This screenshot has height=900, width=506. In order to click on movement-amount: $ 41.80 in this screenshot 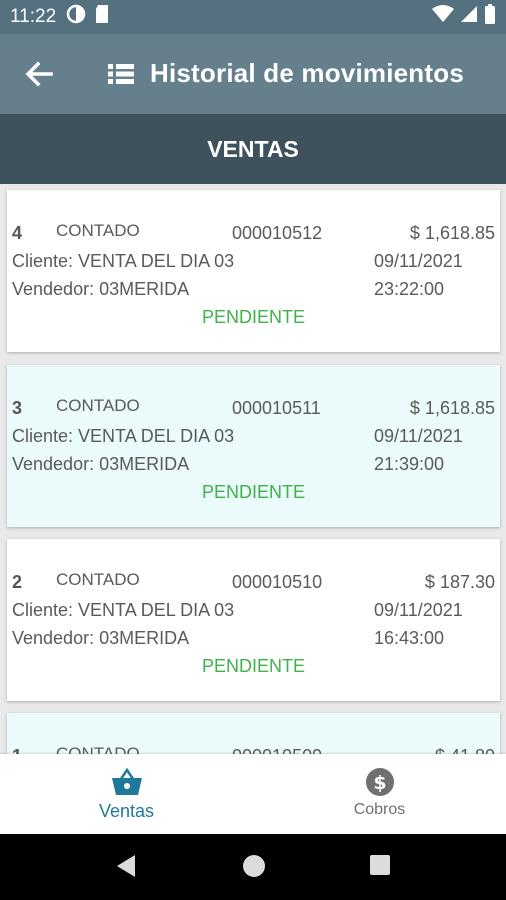, I will do `click(465, 750)`.